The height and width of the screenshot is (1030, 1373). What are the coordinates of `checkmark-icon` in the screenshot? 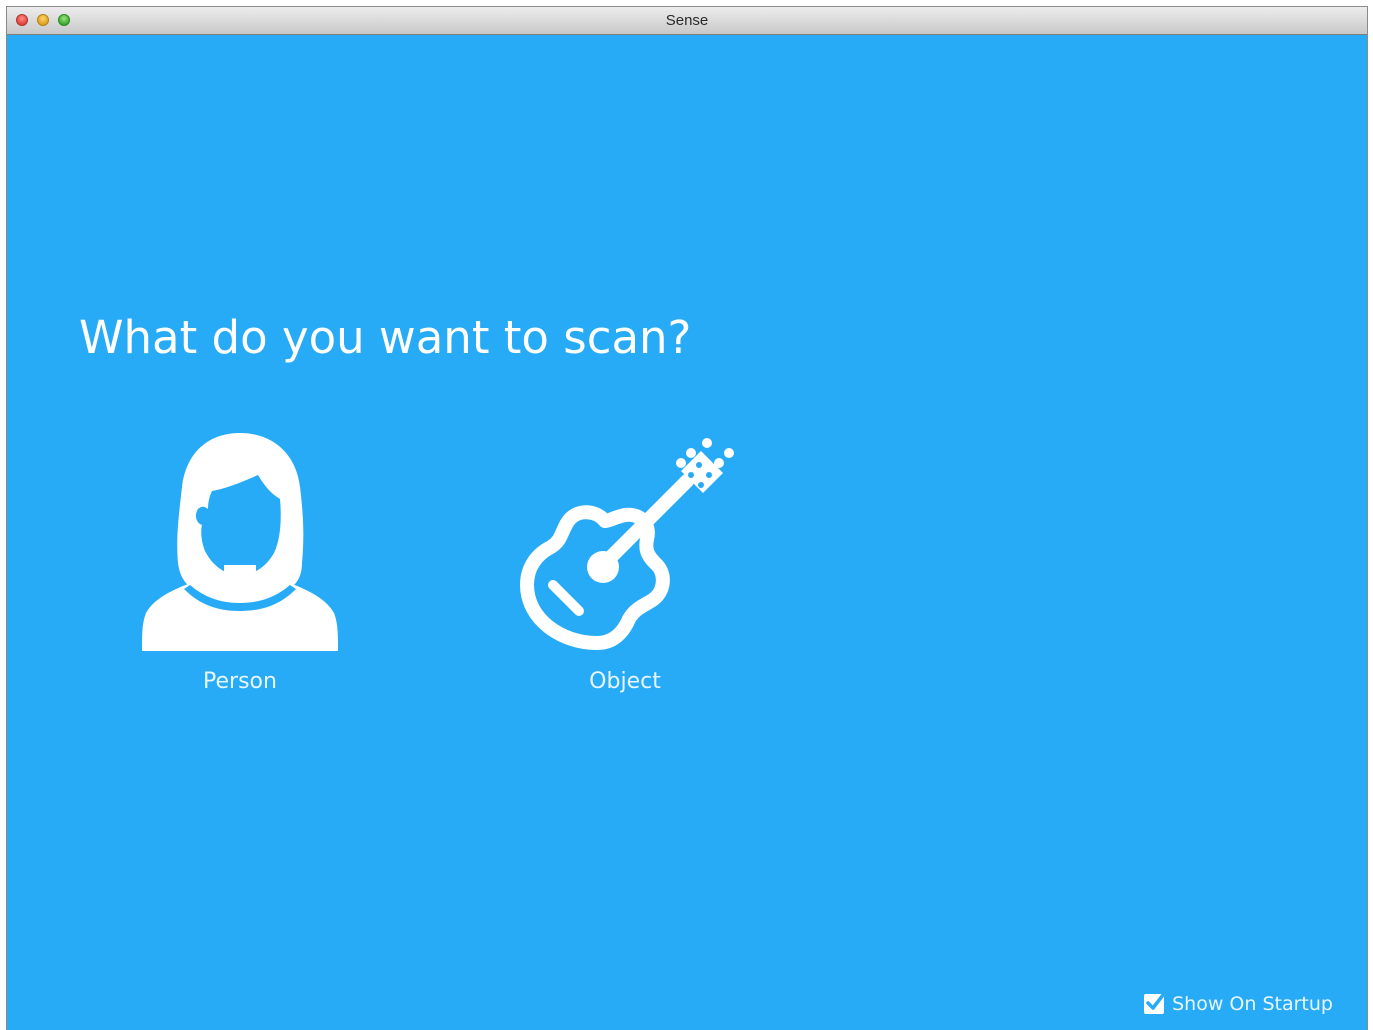 It's located at (1155, 1001).